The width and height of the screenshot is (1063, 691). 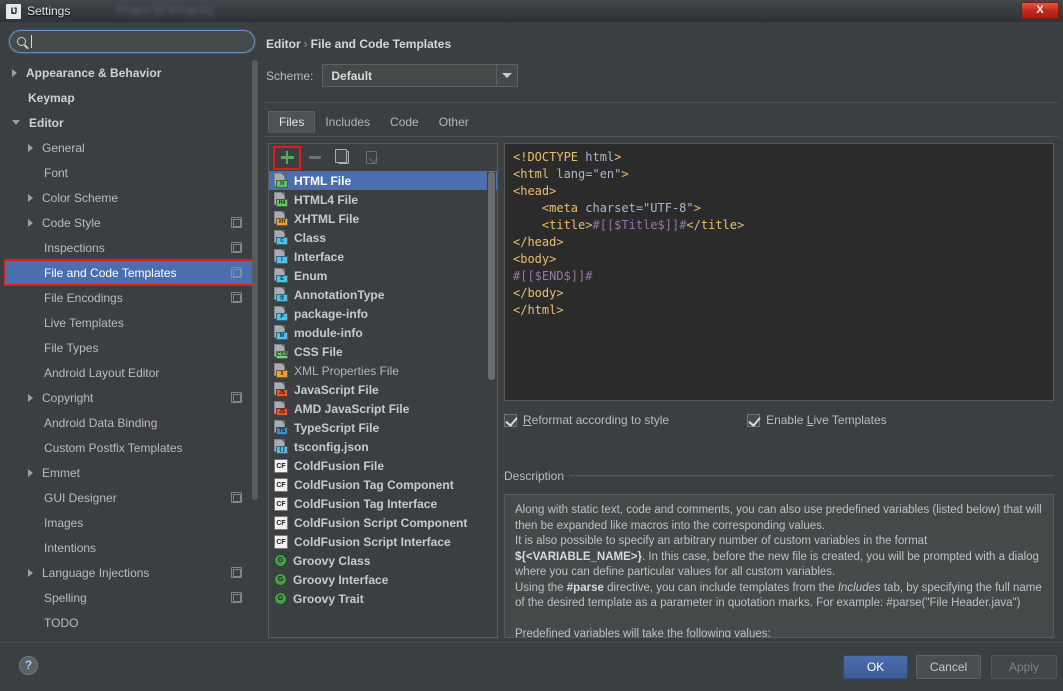 I want to click on list-item: G Groovy Interface, so click(x=383, y=579).